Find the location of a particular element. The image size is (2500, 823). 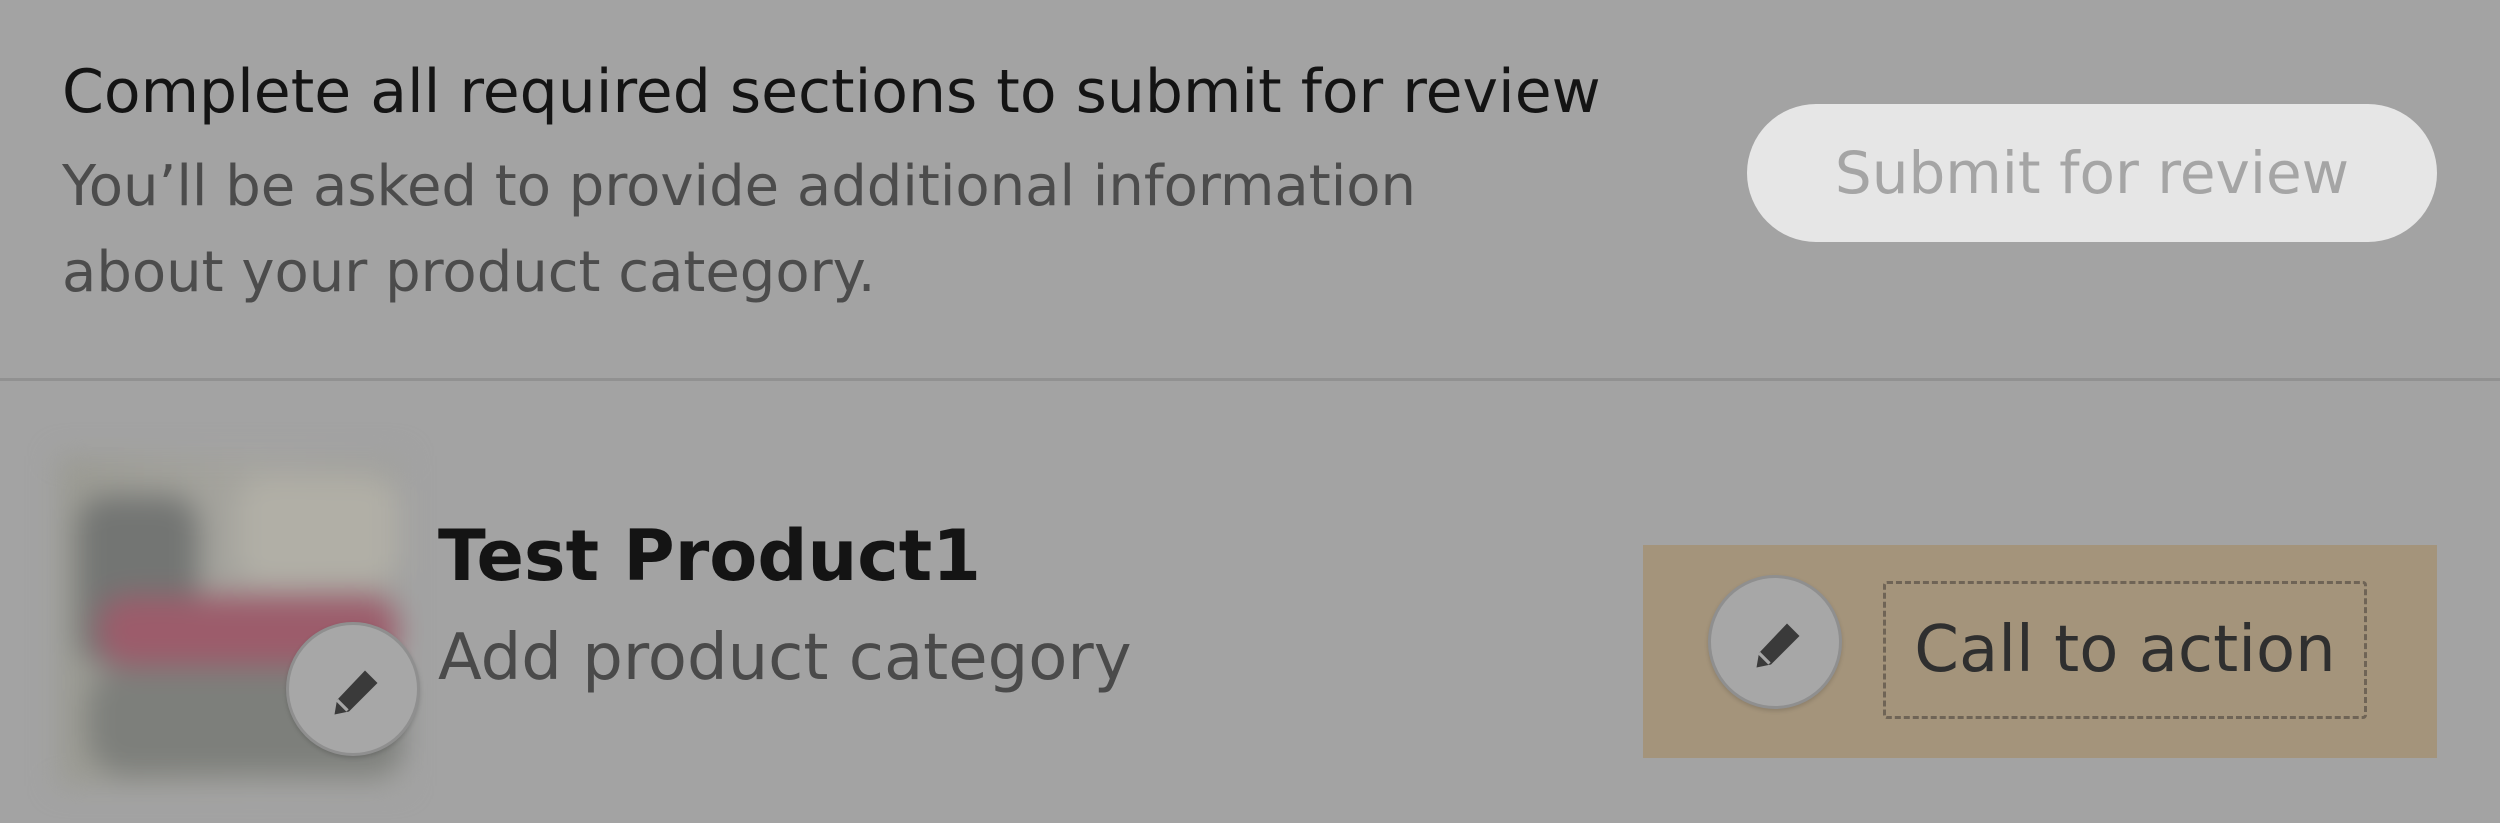

submit-for-review-button: Submit for review is located at coordinates (2092, 173).